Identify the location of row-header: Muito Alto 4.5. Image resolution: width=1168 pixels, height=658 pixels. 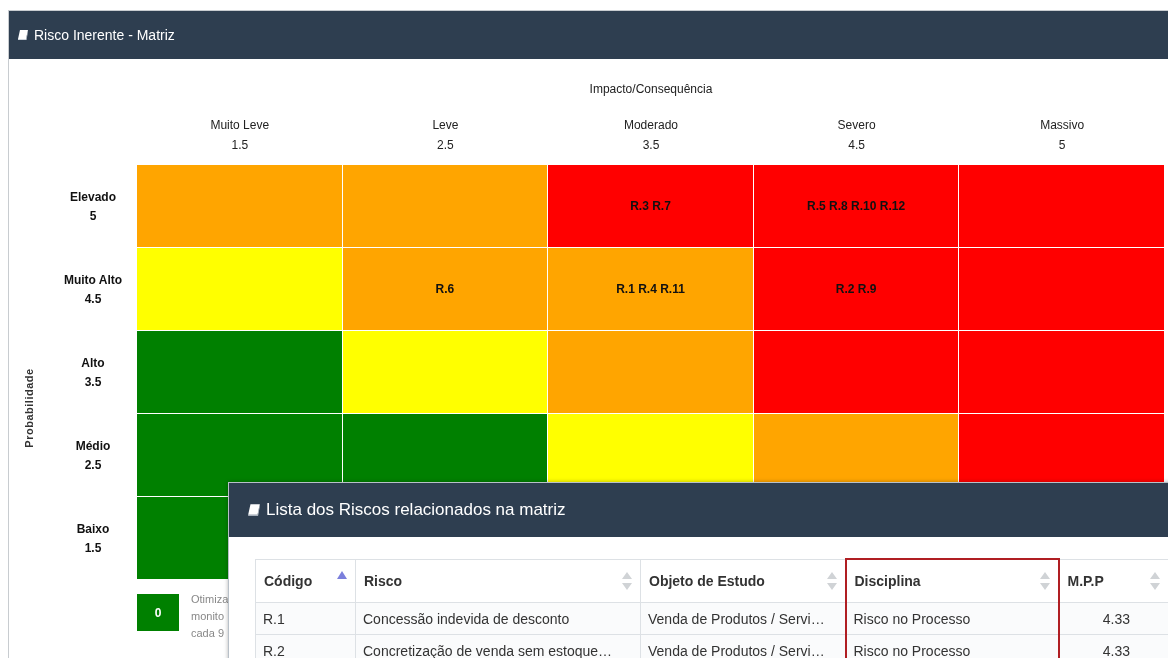
(93, 289).